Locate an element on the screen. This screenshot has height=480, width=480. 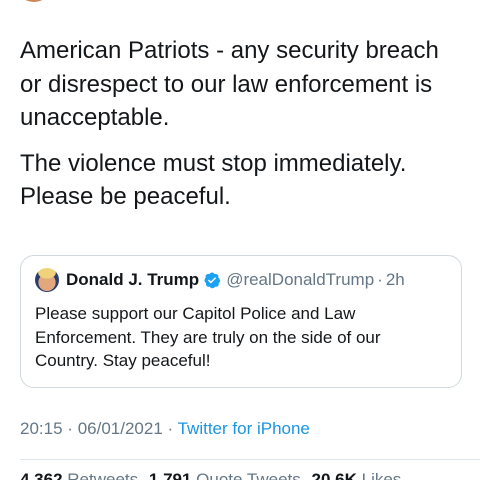
tweet-source-link: Twitter for iPhone is located at coordinates (244, 428).